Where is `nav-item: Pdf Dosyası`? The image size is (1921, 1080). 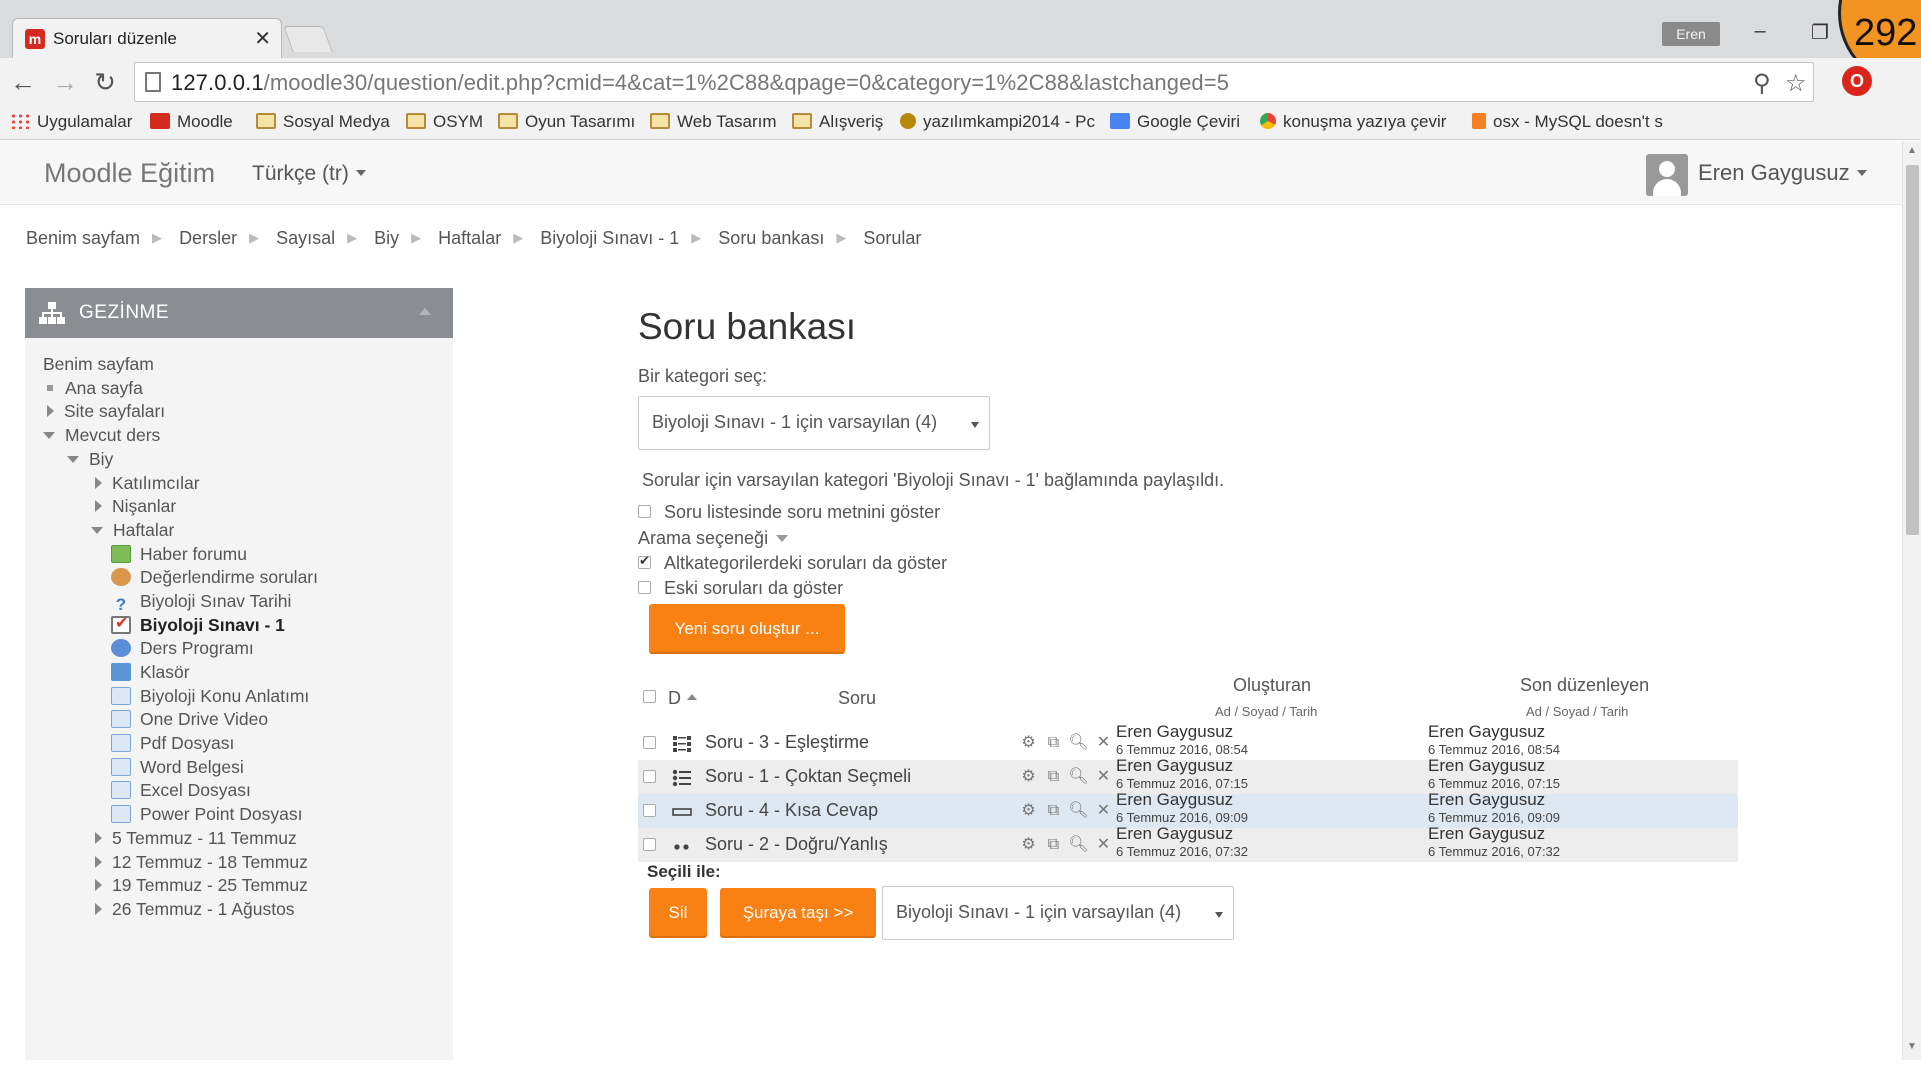
nav-item: Pdf Dosyası is located at coordinates (172, 743).